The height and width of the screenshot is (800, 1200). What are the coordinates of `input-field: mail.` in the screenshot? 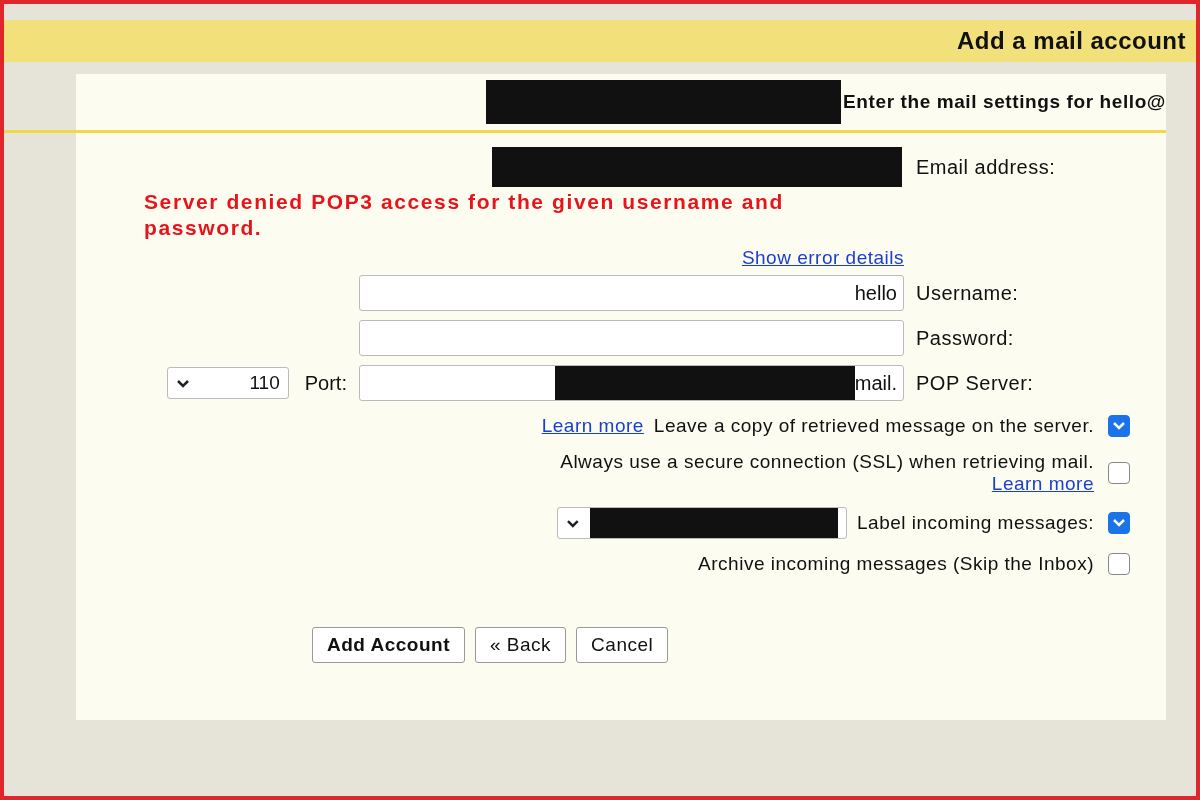 It's located at (631, 383).